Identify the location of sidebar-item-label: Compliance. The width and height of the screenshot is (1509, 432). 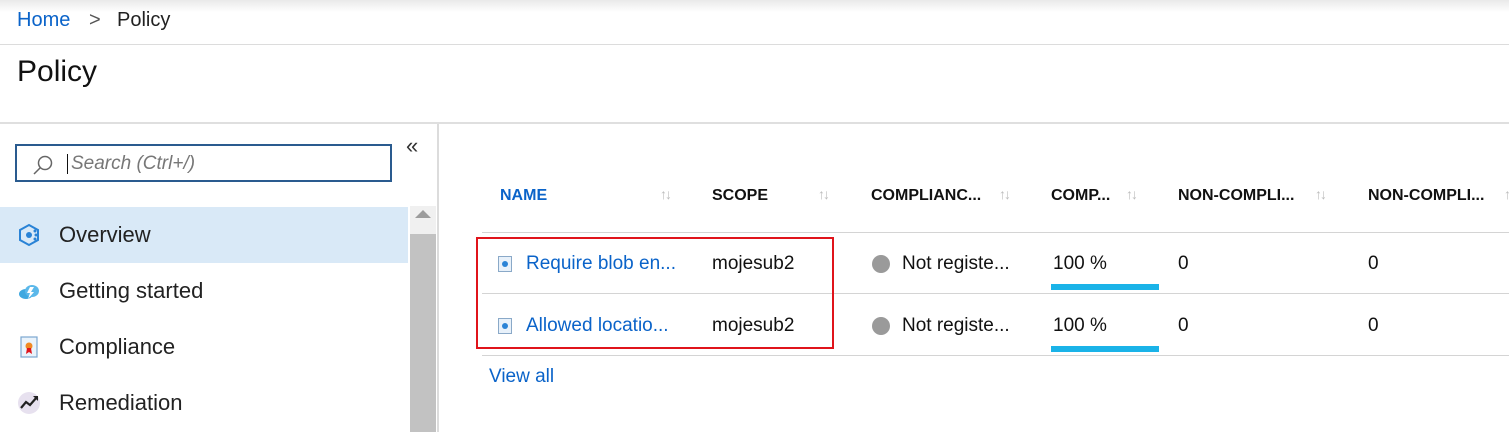
(117, 346).